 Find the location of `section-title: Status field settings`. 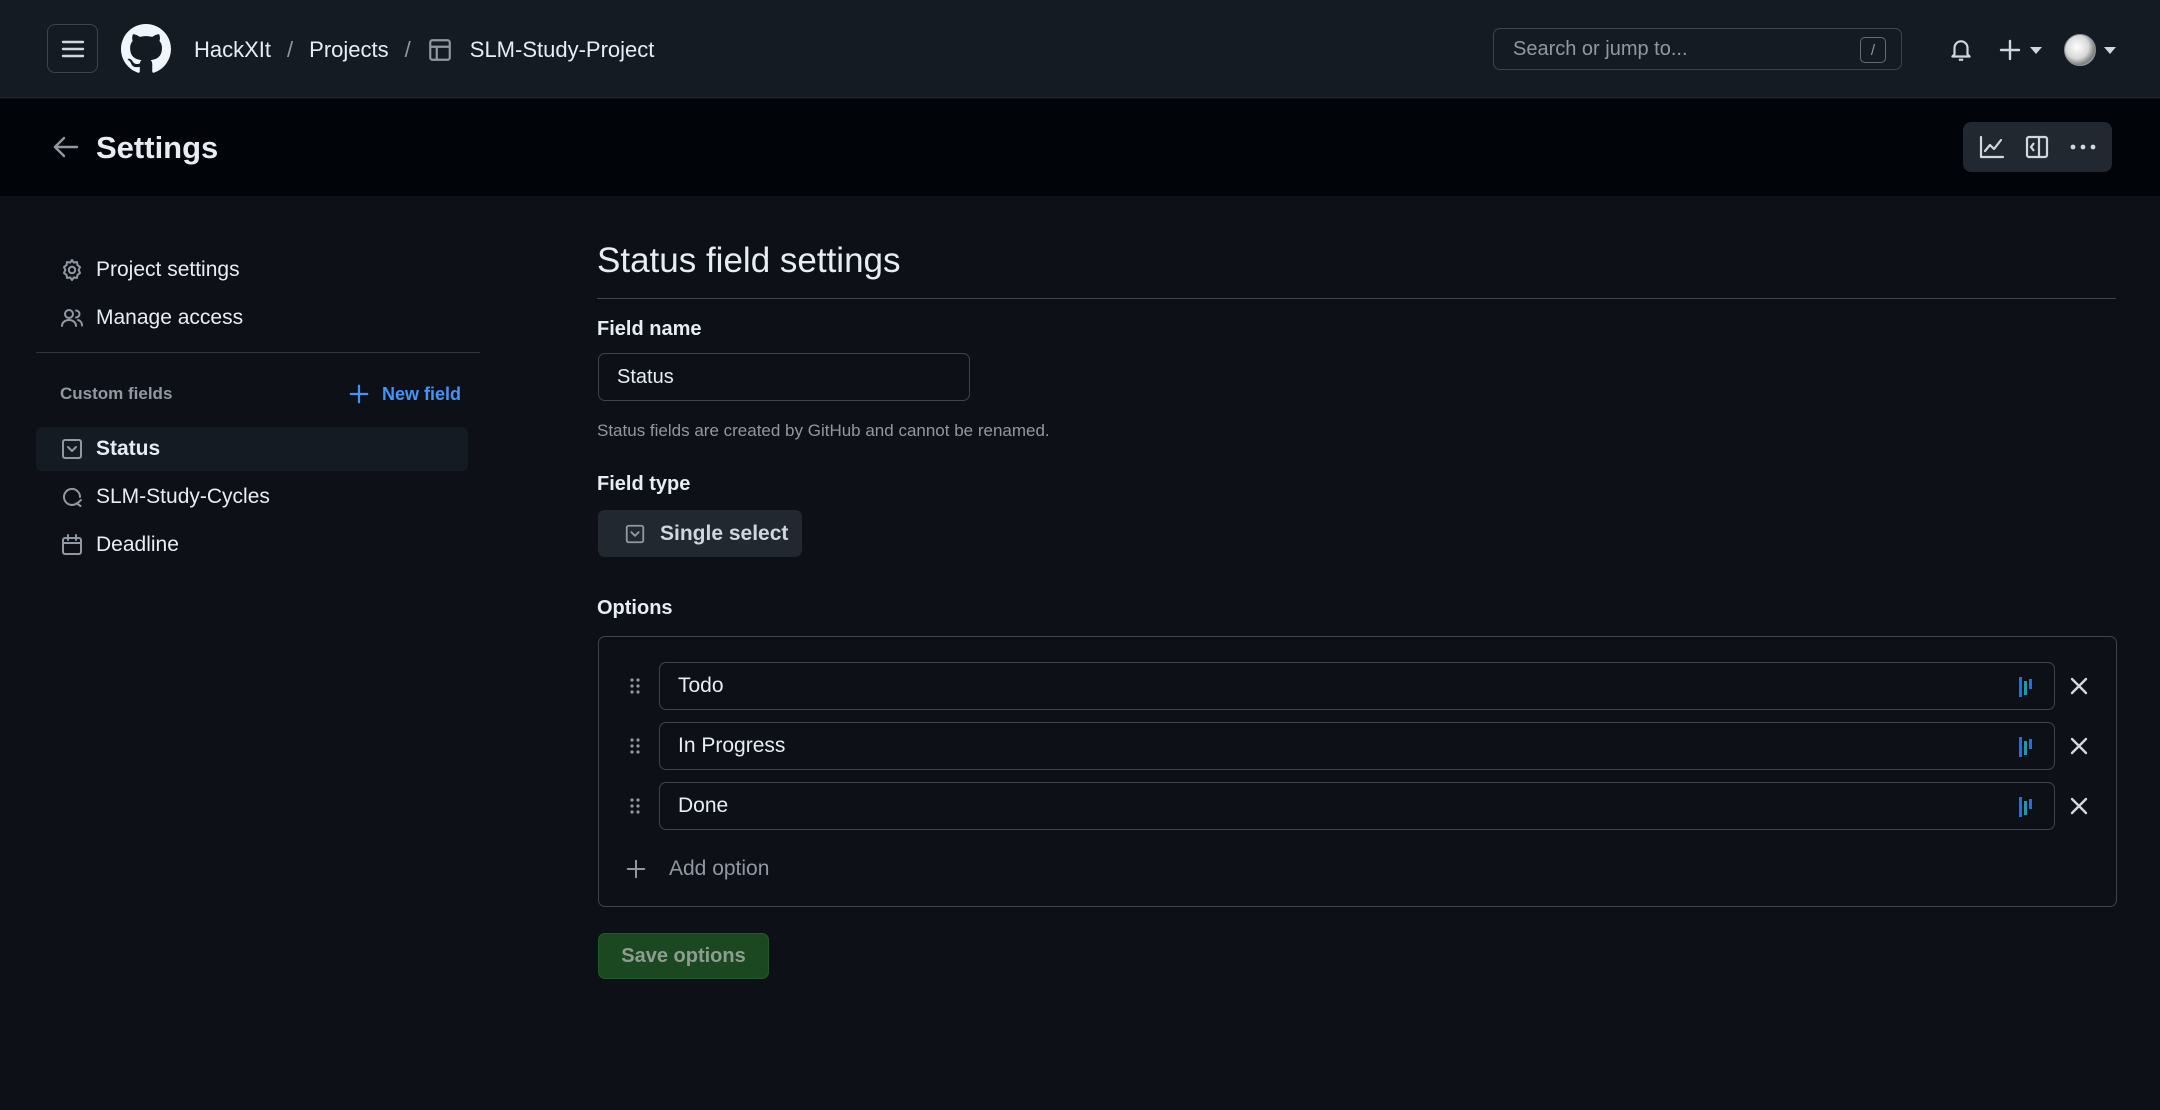

section-title: Status field settings is located at coordinates (749, 260).